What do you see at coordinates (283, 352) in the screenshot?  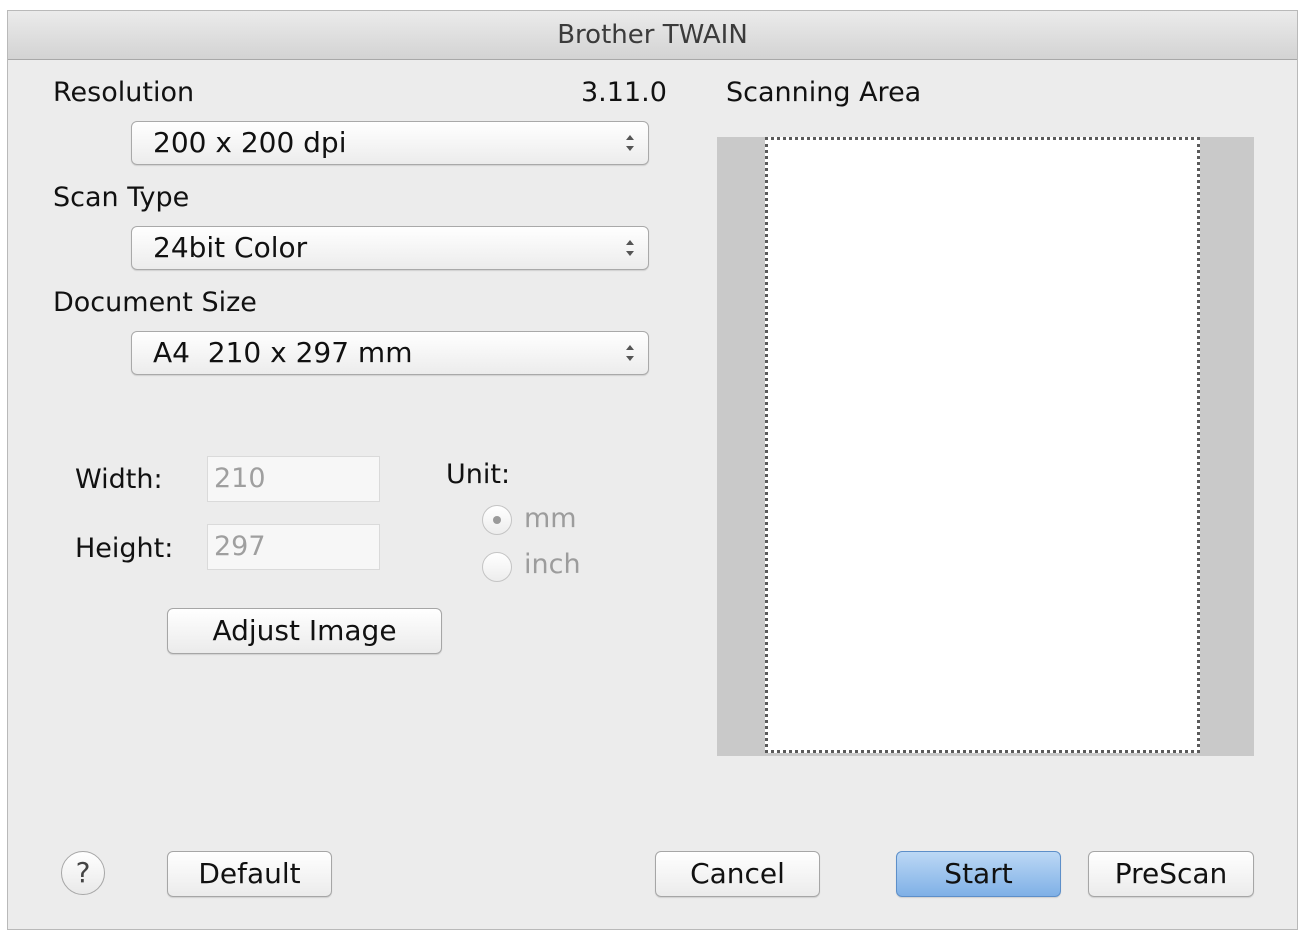 I see `document-size-value: A4 210 x 297 mm` at bounding box center [283, 352].